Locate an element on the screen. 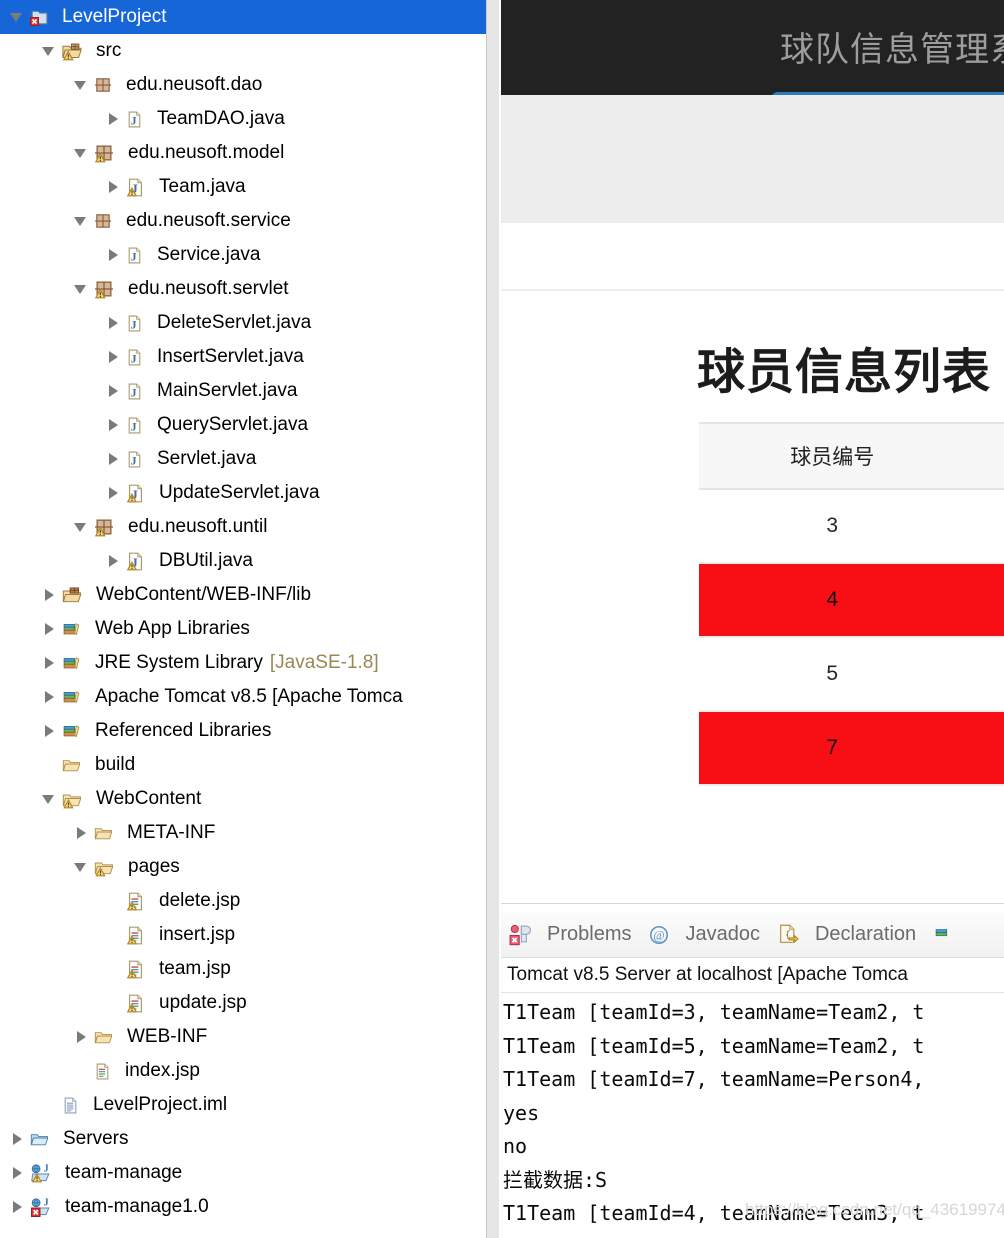 The image size is (1004, 1238). jsp-file-warning-icon is located at coordinates (139, 901).